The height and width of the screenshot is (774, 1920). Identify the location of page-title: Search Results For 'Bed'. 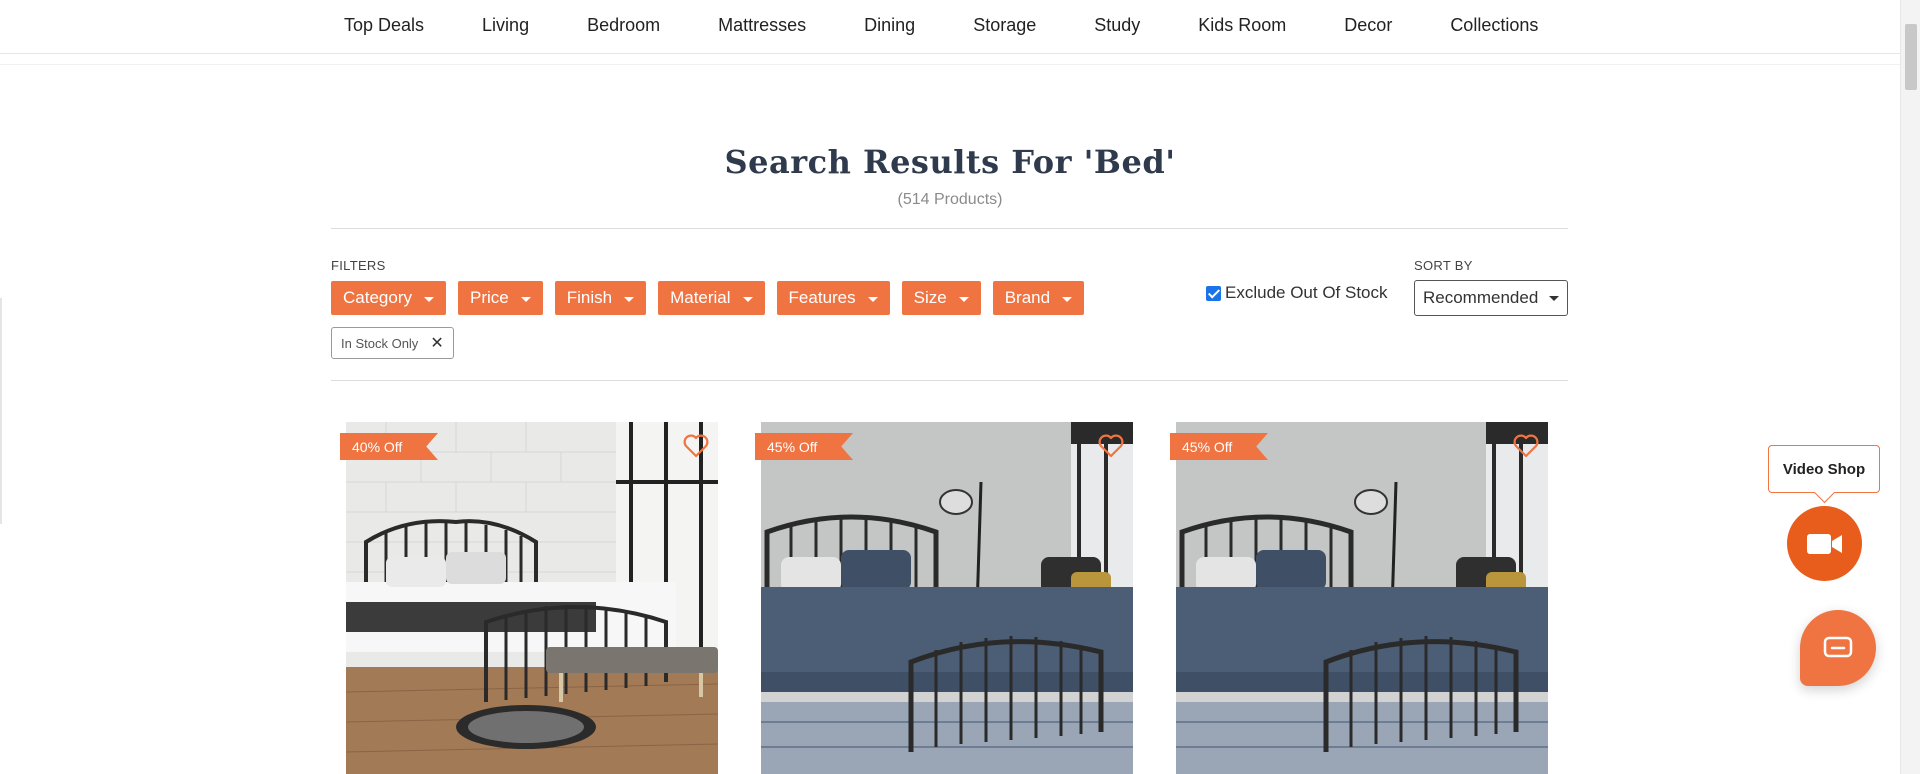
(950, 162).